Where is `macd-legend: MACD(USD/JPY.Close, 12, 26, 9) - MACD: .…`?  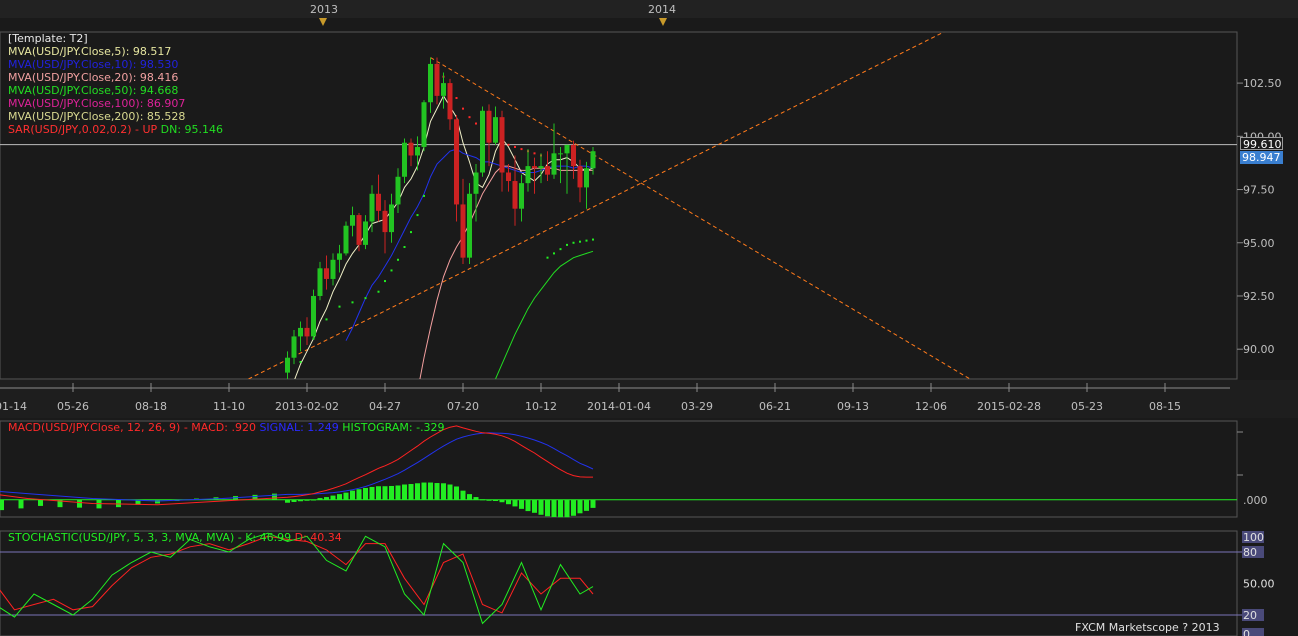 macd-legend: MACD(USD/JPY.Close, 12, 26, 9) - MACD: .… is located at coordinates (226, 427).